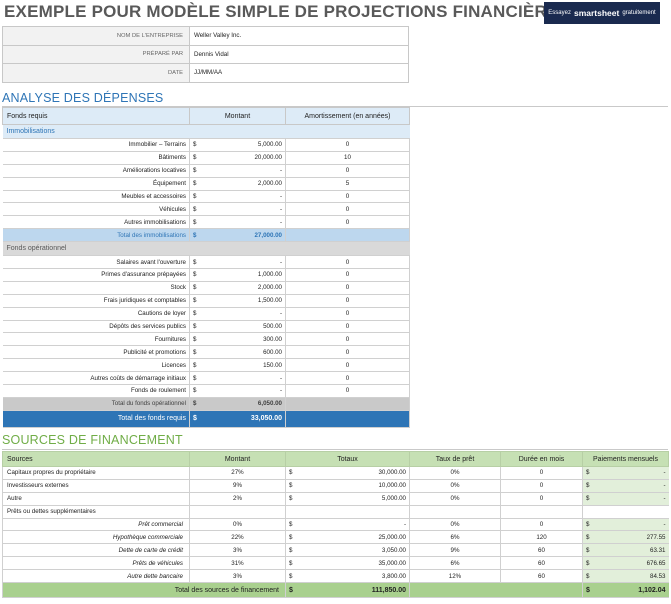 This screenshot has height=604, width=671. I want to click on expense-years: 10, so click(347, 158).